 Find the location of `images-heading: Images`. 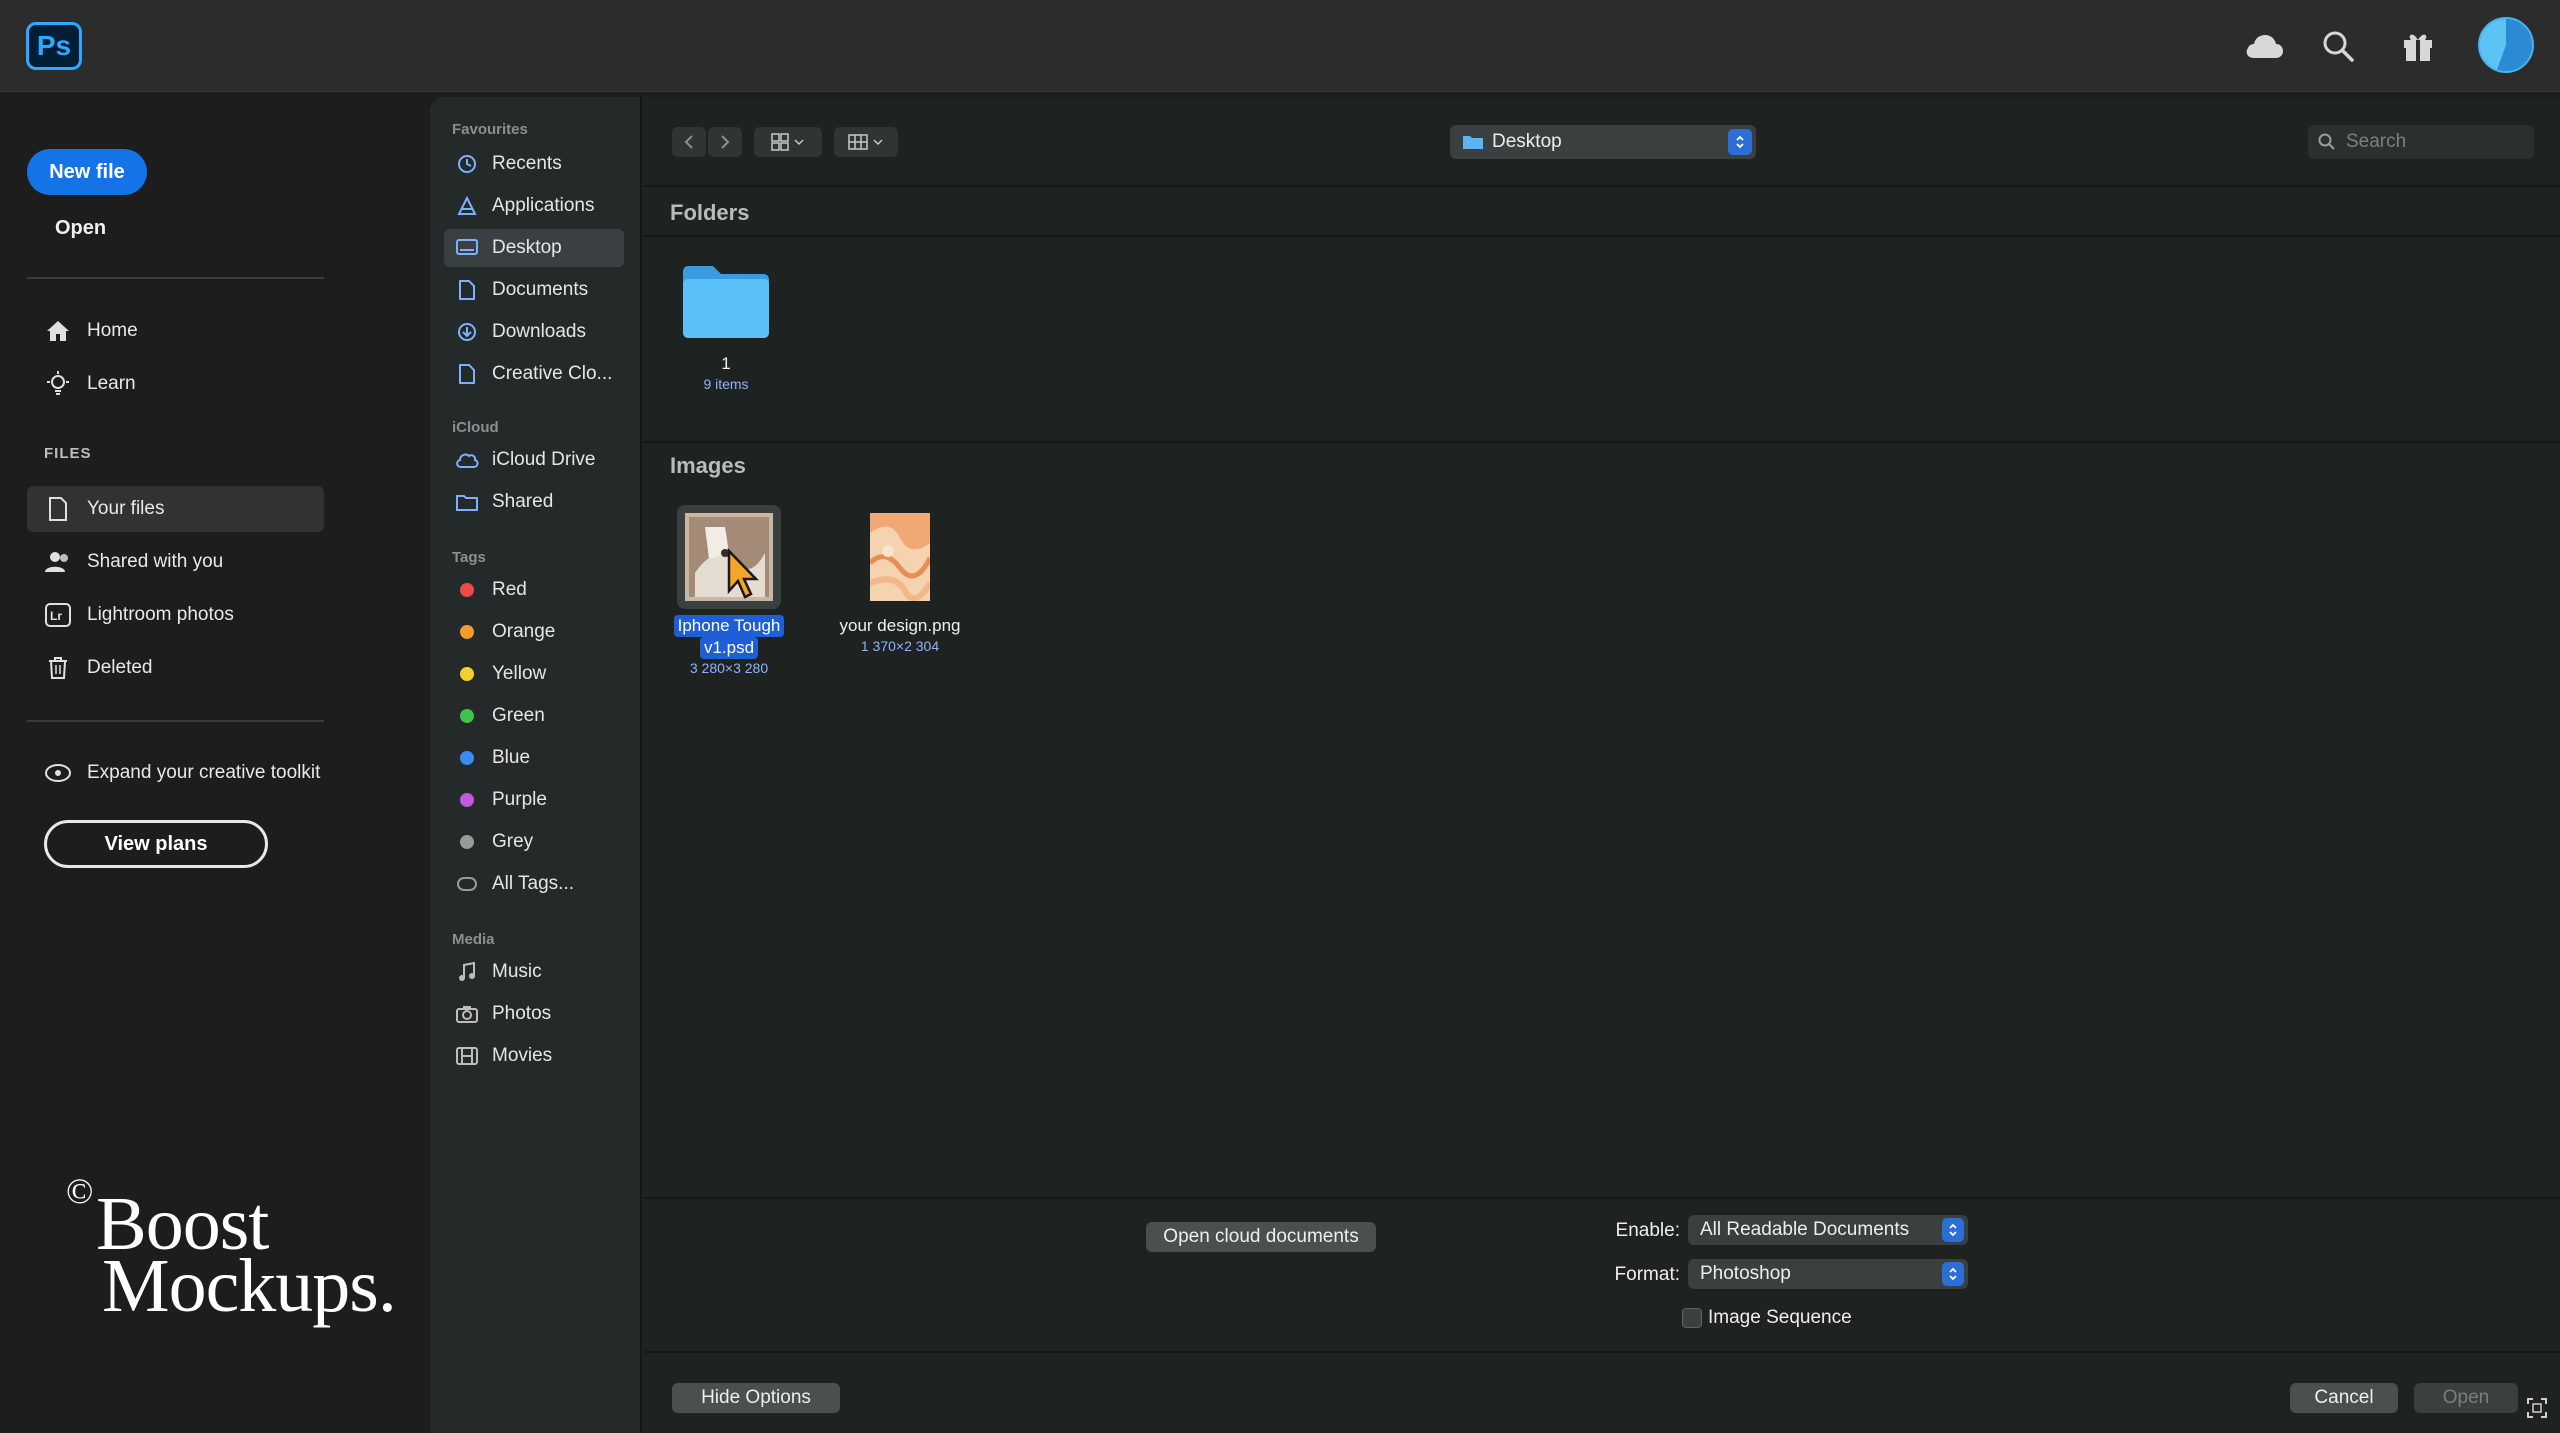

images-heading: Images is located at coordinates (708, 465).